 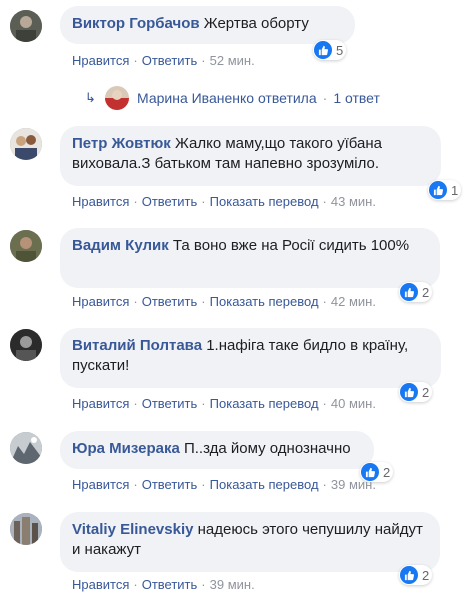 What do you see at coordinates (353, 201) in the screenshot?
I see `timestamp: 43 мин.` at bounding box center [353, 201].